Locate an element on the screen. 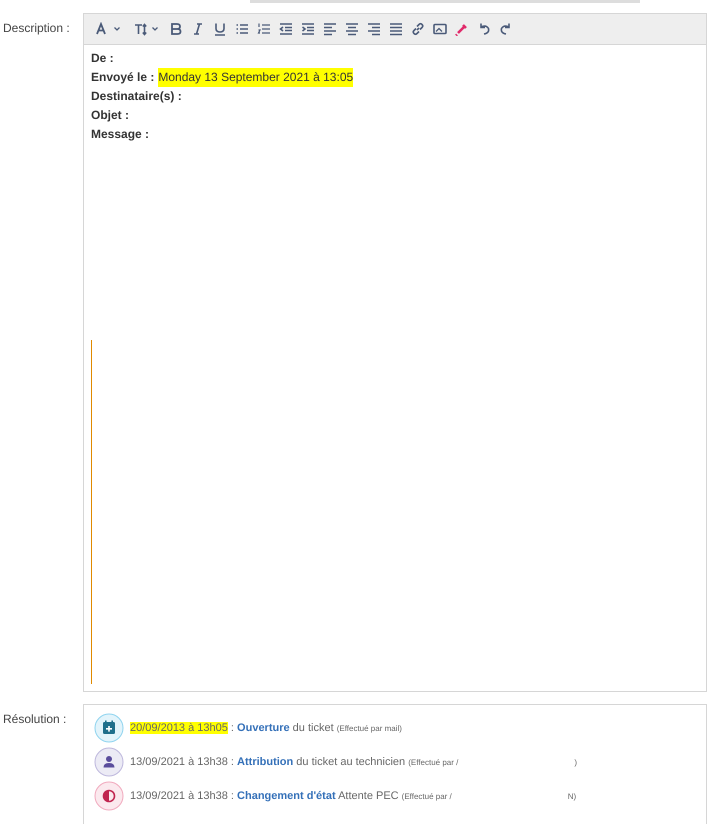 The width and height of the screenshot is (713, 824). bullet-list-icon is located at coordinates (242, 29).